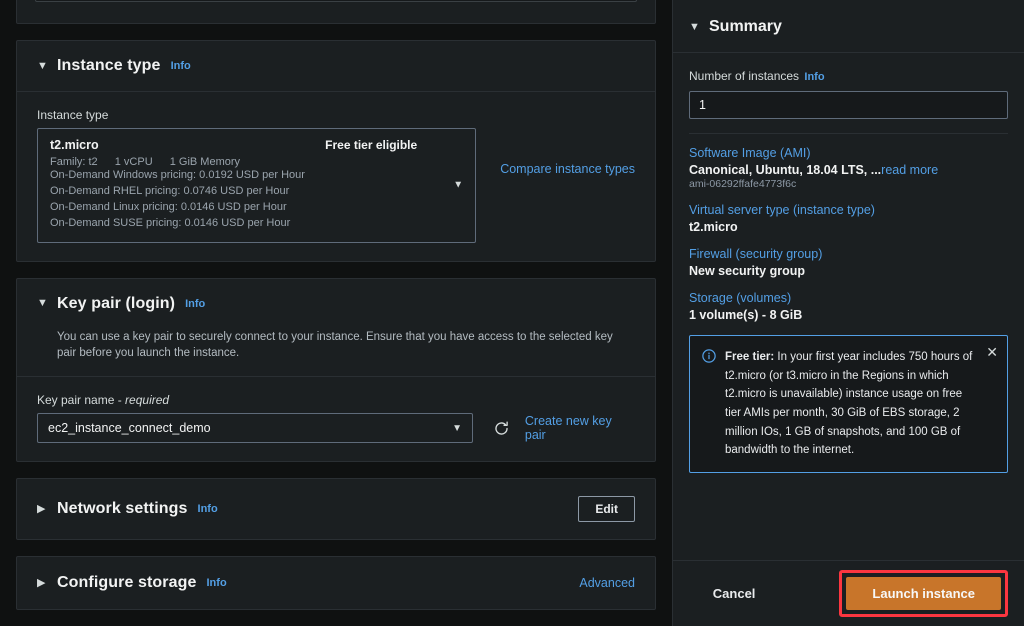 This screenshot has width=1024, height=626. What do you see at coordinates (580, 428) in the screenshot?
I see `create-new-key-pair-link: Create new key pair` at bounding box center [580, 428].